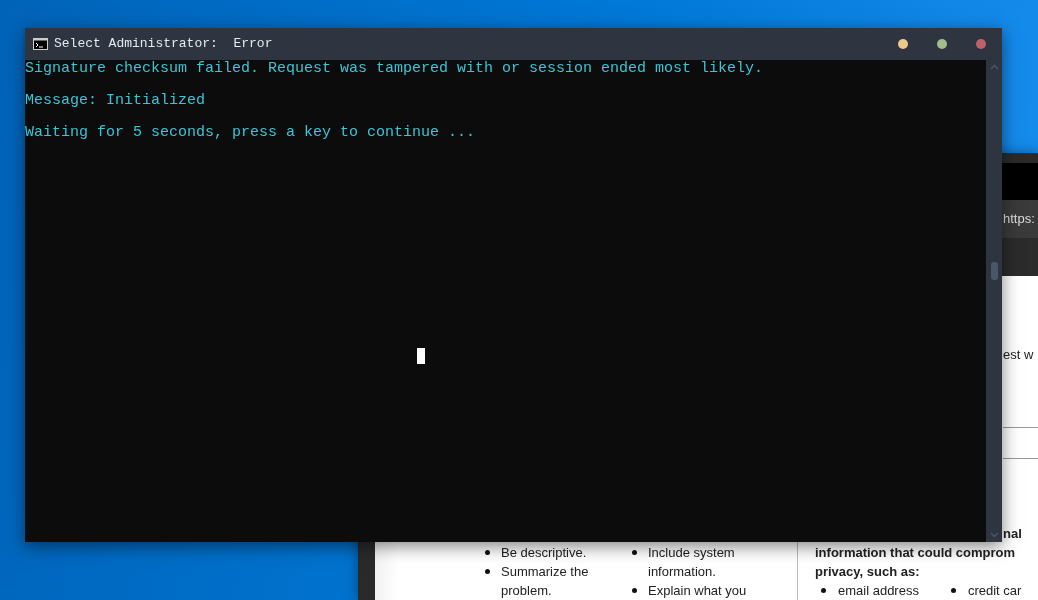 This screenshot has width=1038, height=600. I want to click on warning-heading: information that could comprom privacy, such as:, so click(916, 562).